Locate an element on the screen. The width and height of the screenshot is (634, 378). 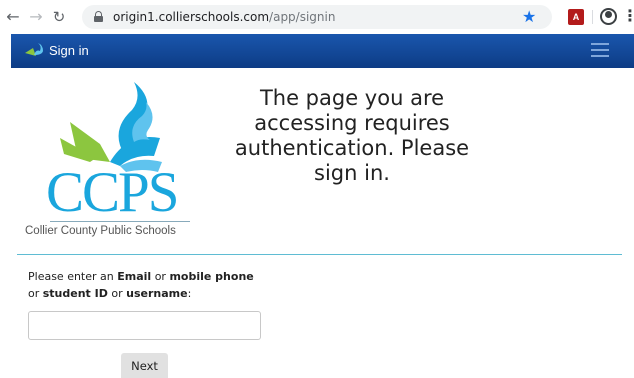
logo-underline is located at coordinates (120, 221).